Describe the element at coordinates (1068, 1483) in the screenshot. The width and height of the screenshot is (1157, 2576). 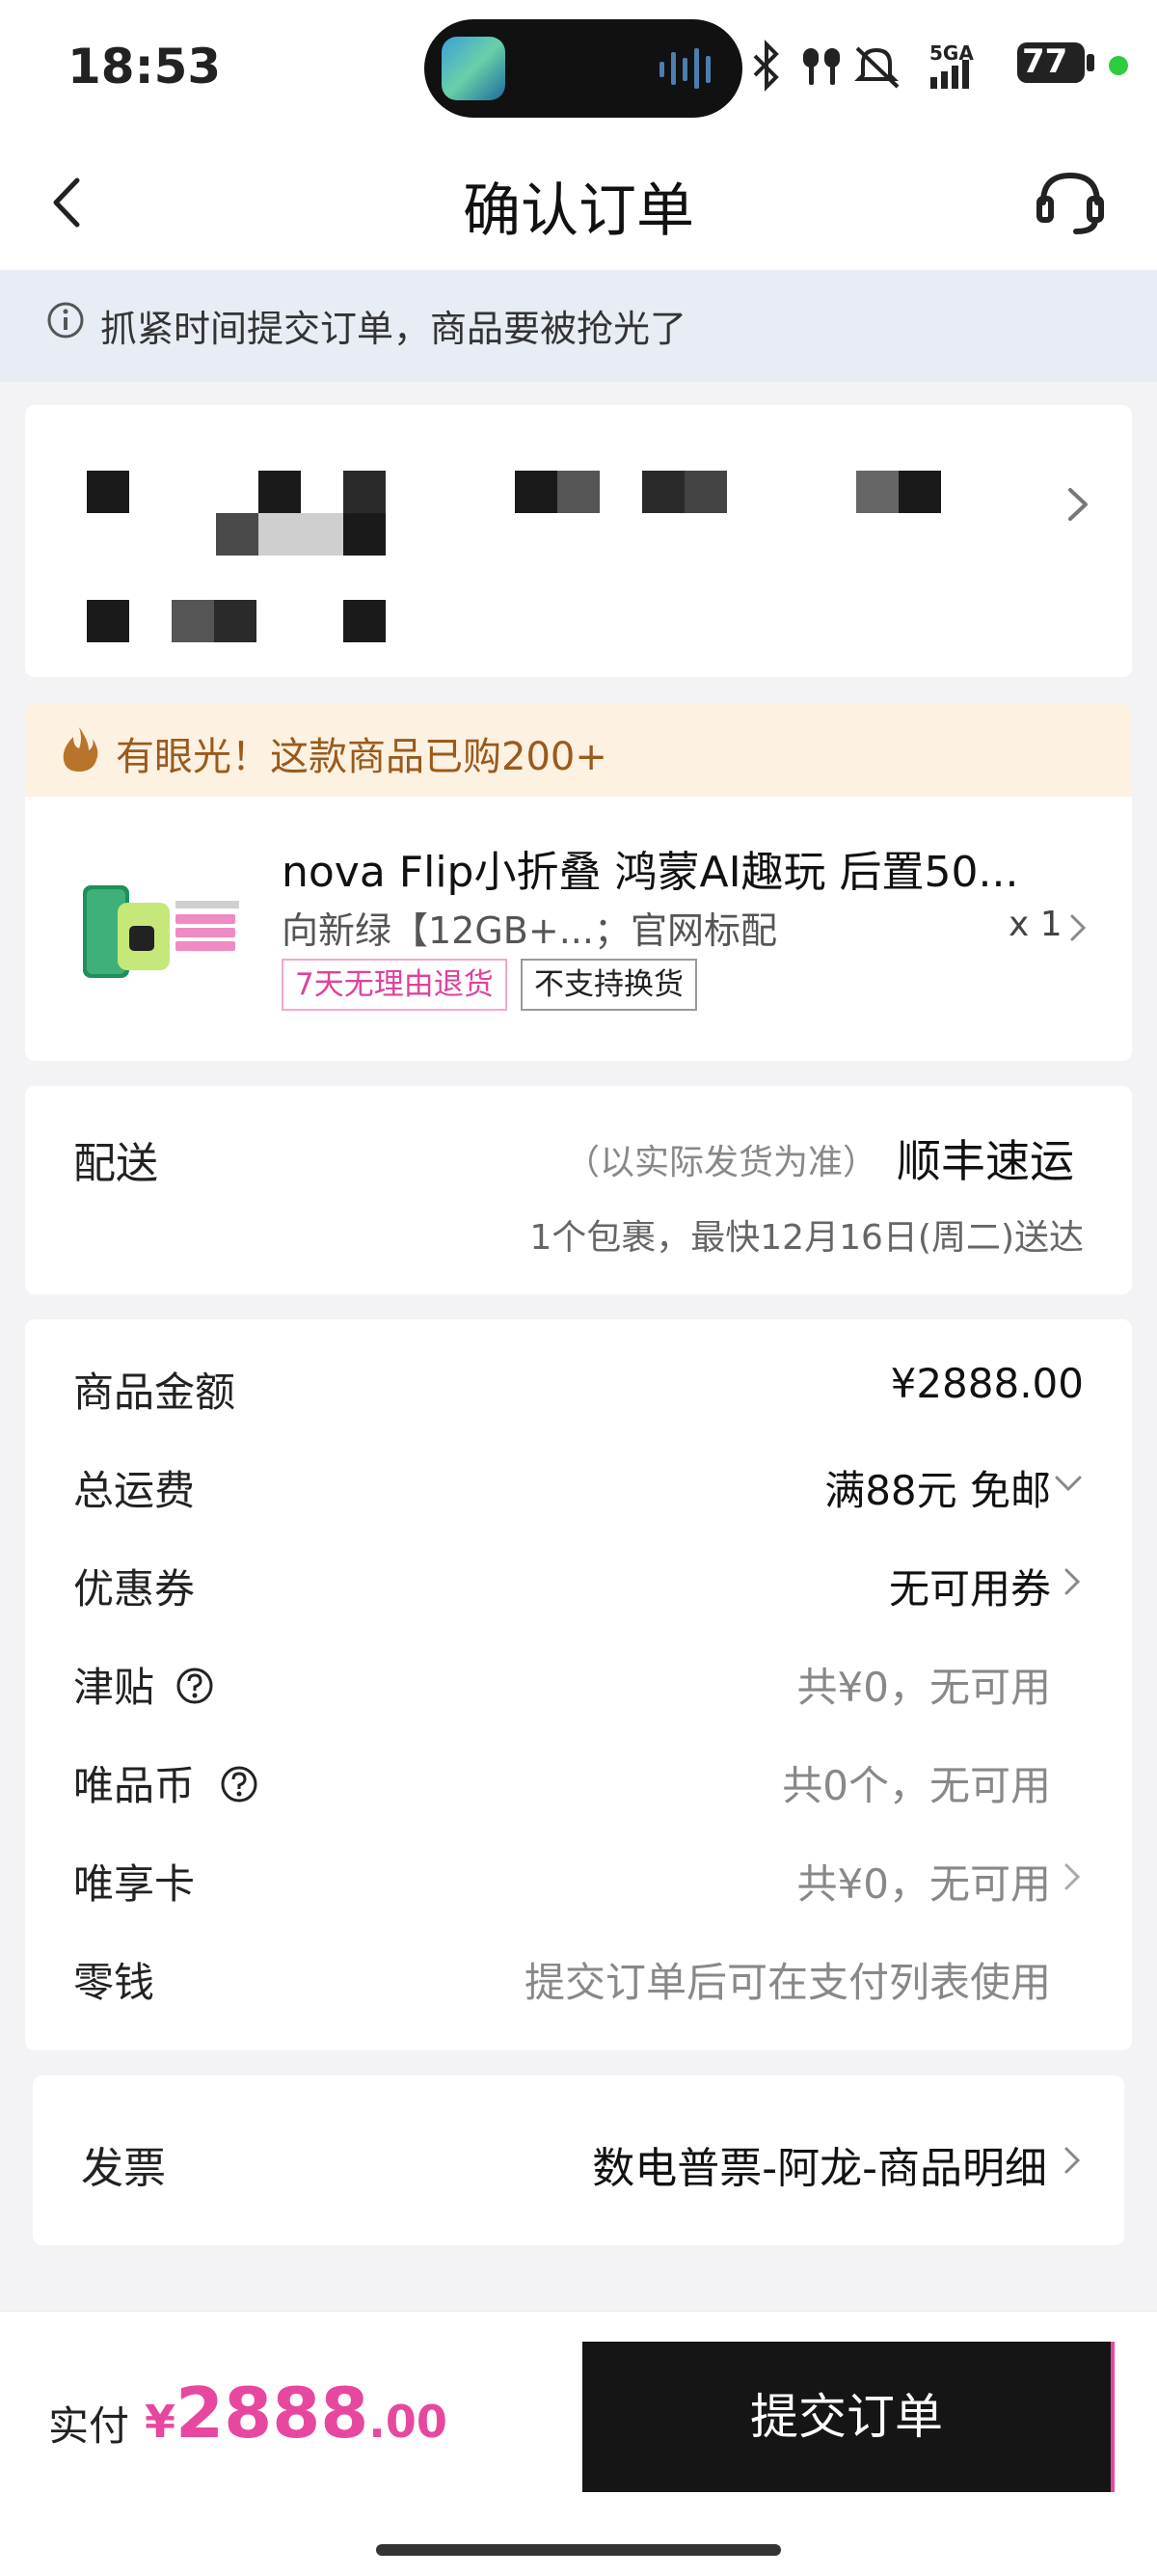
I see `chevron-down-icon` at that location.